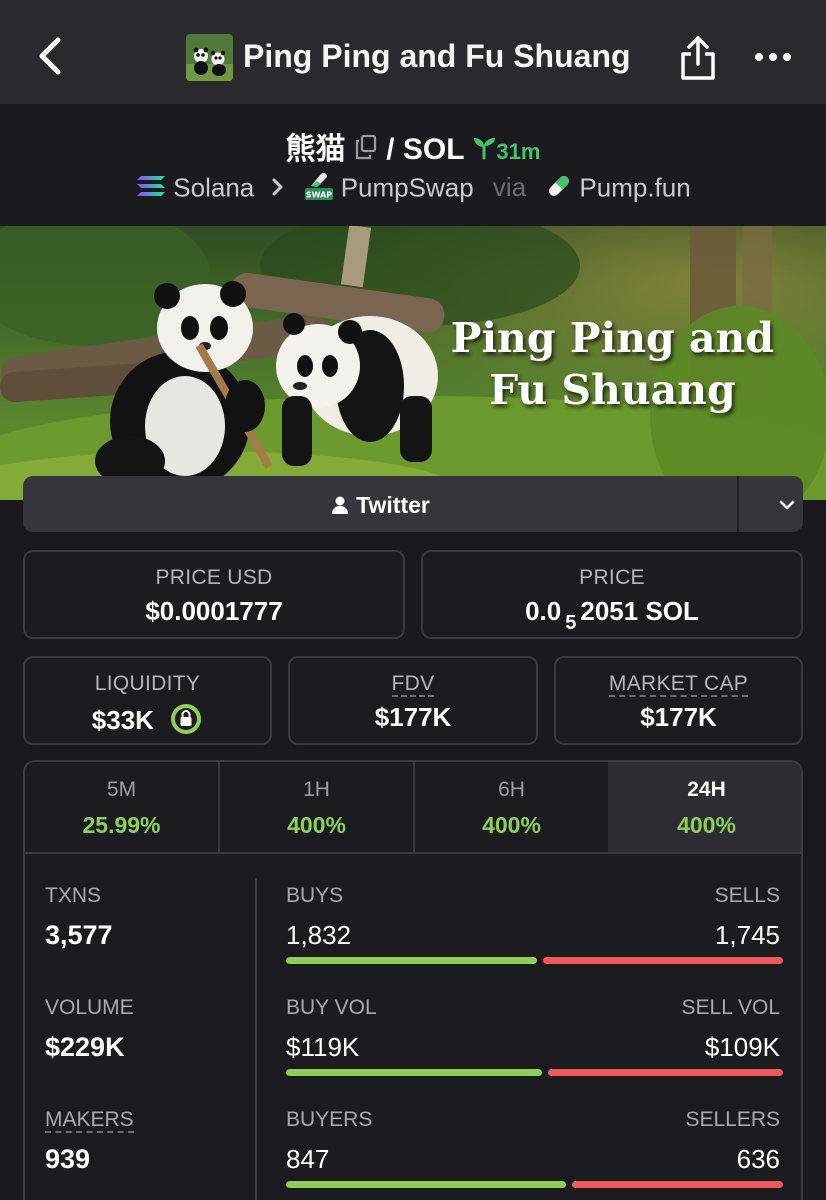  I want to click on liquidity-value-wrap: $33K, so click(147, 719).